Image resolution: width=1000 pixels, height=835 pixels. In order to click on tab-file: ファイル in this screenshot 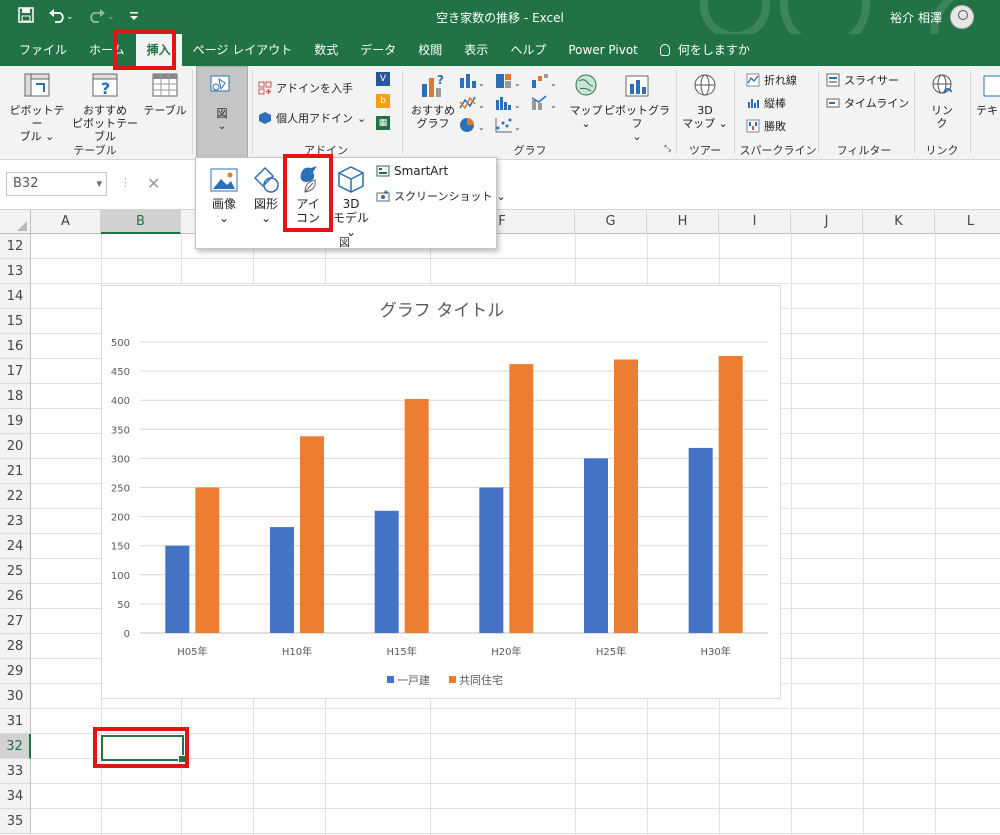, I will do `click(43, 50)`.